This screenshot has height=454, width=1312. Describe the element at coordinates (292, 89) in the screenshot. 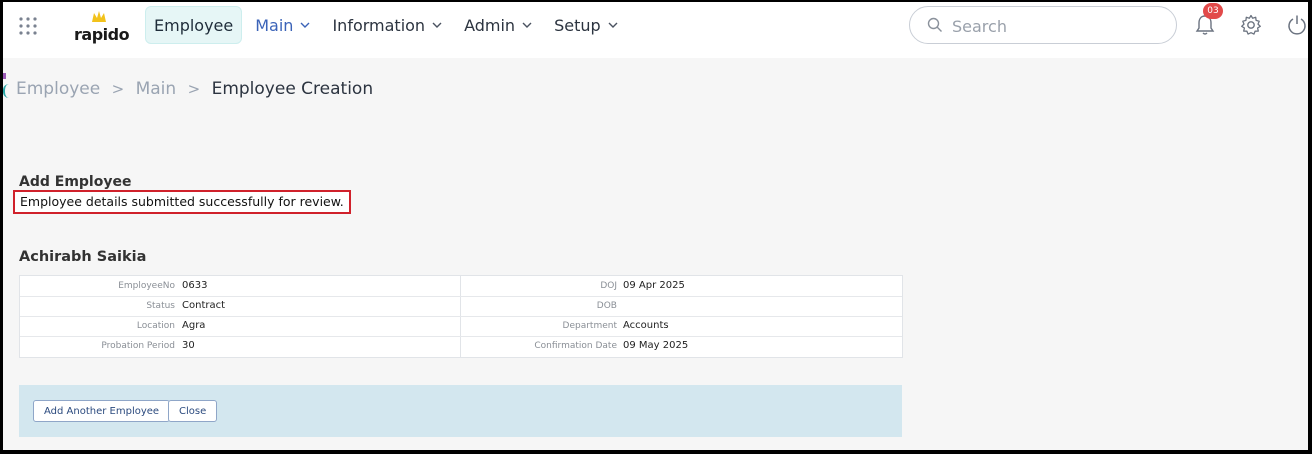

I see `breadcrumb-current: Employee Creation` at that location.